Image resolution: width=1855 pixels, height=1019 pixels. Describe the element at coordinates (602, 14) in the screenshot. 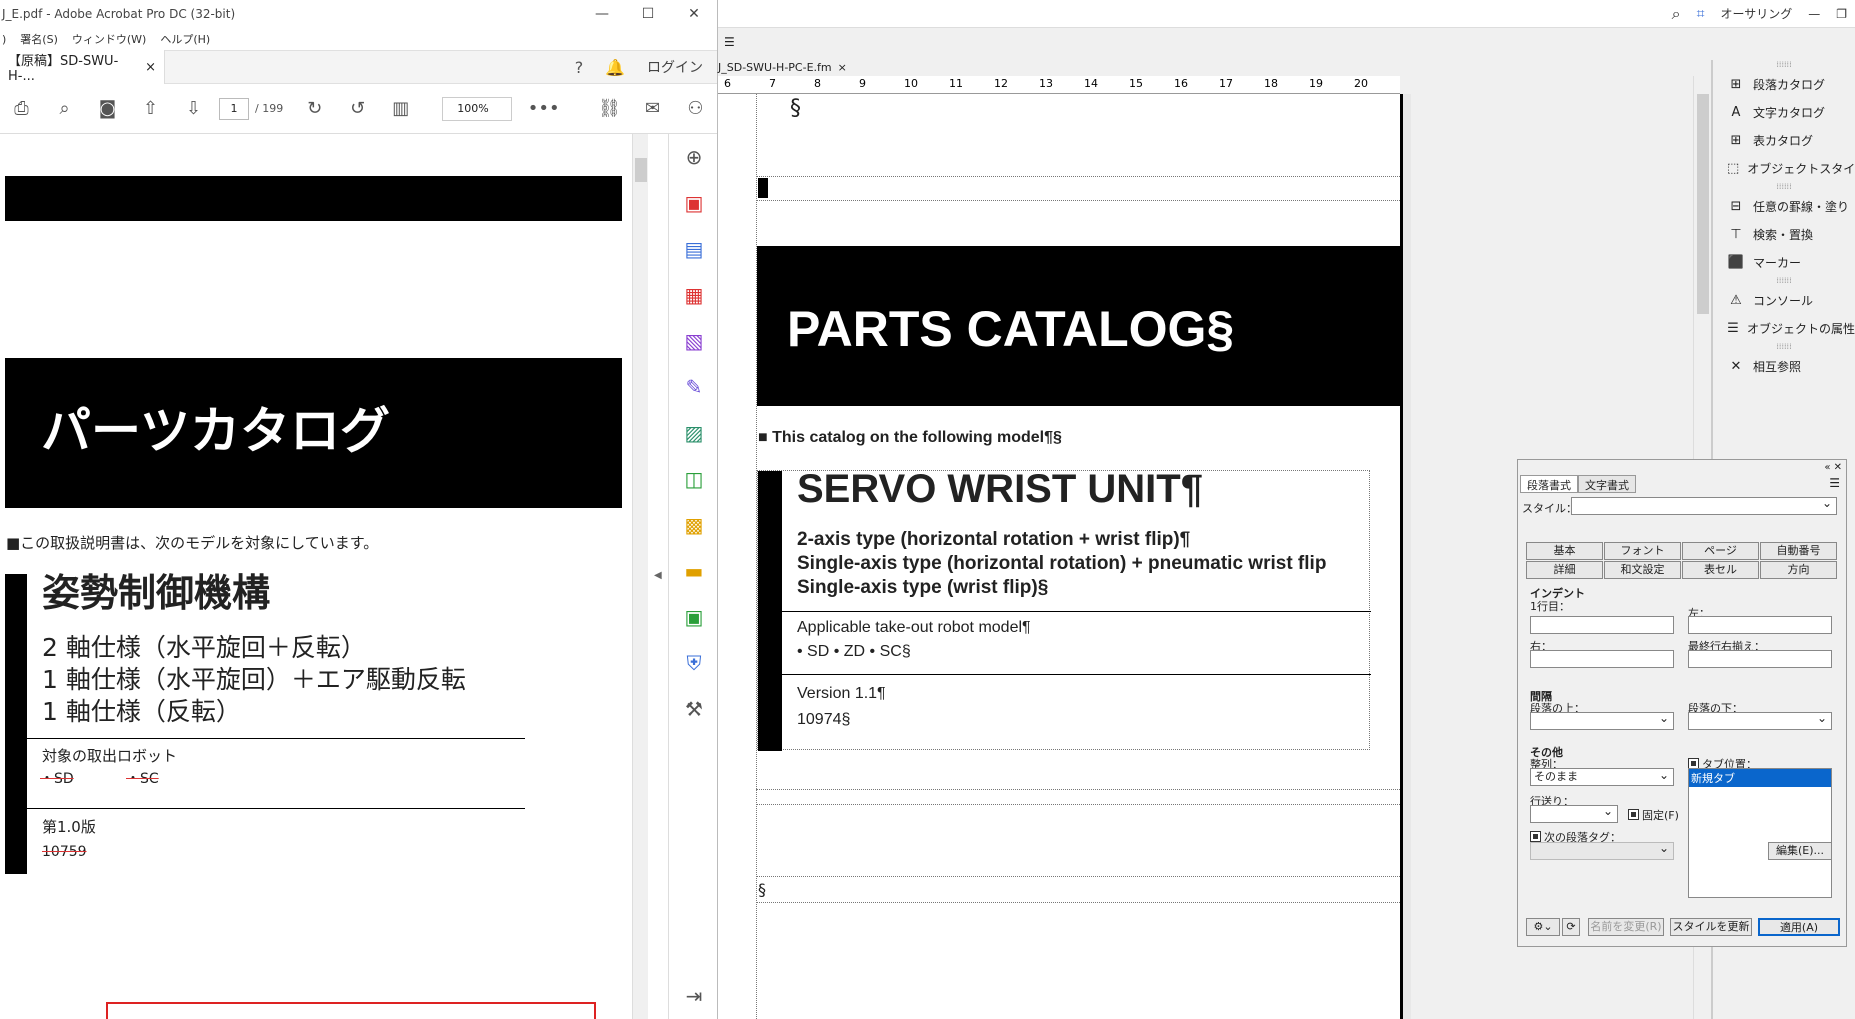

I see `minimize-icon: —` at that location.